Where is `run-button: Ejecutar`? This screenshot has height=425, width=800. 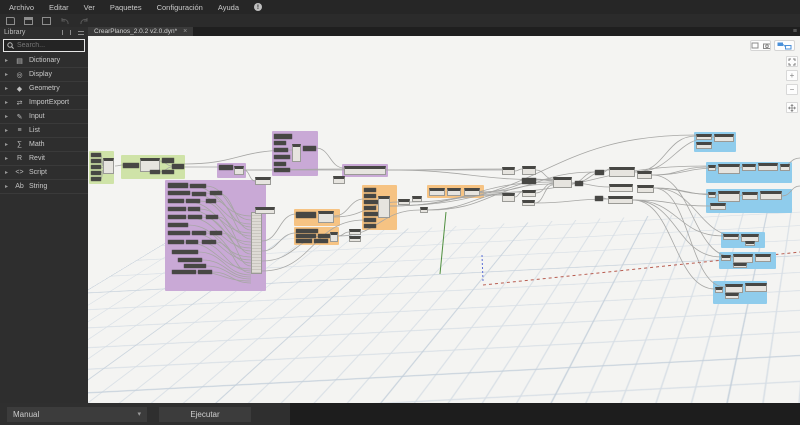 run-button: Ejecutar is located at coordinates (205, 414).